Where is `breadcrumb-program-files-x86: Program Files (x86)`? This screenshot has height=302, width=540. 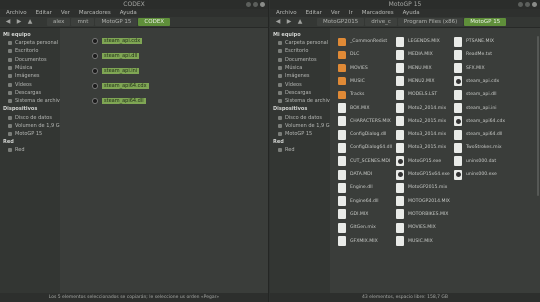 breadcrumb-program-files-x86: Program Files (x86) is located at coordinates (430, 22).